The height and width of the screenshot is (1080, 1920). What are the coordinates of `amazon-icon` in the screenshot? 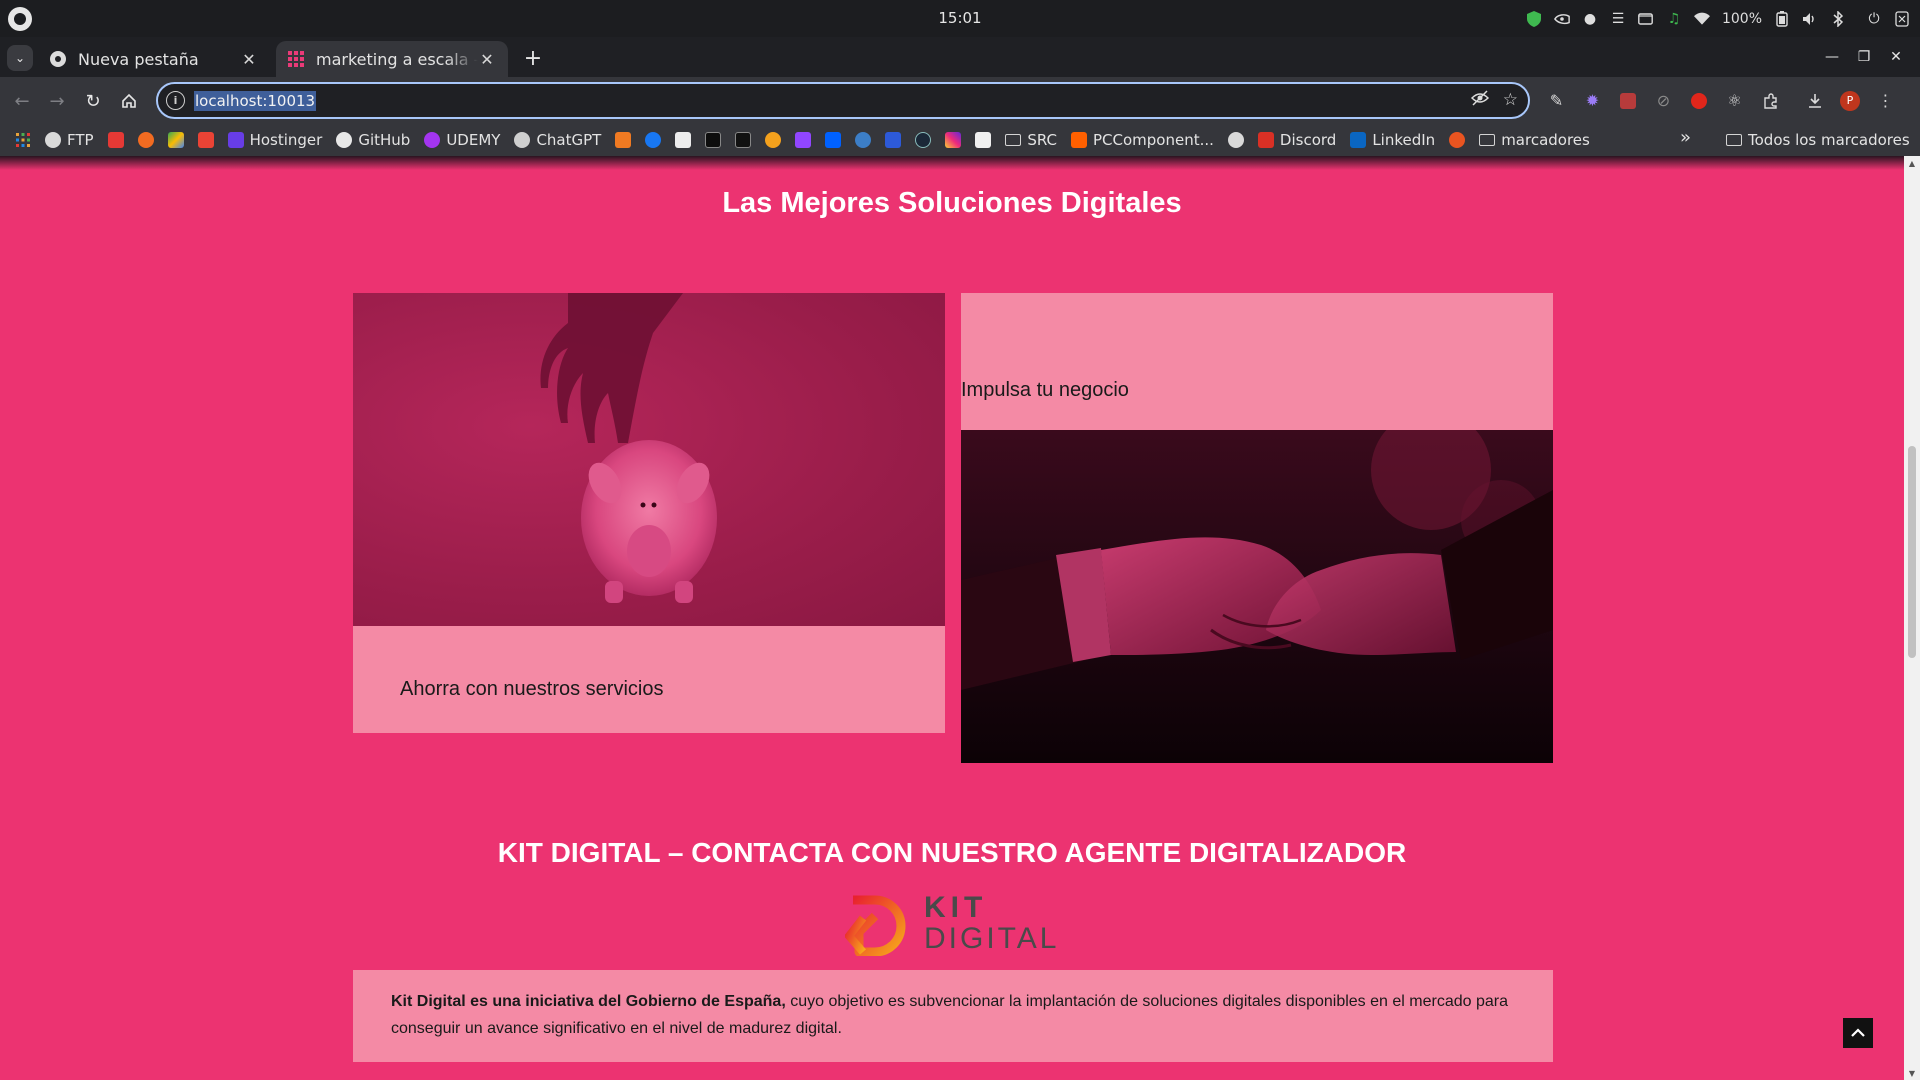 It's located at (983, 140).